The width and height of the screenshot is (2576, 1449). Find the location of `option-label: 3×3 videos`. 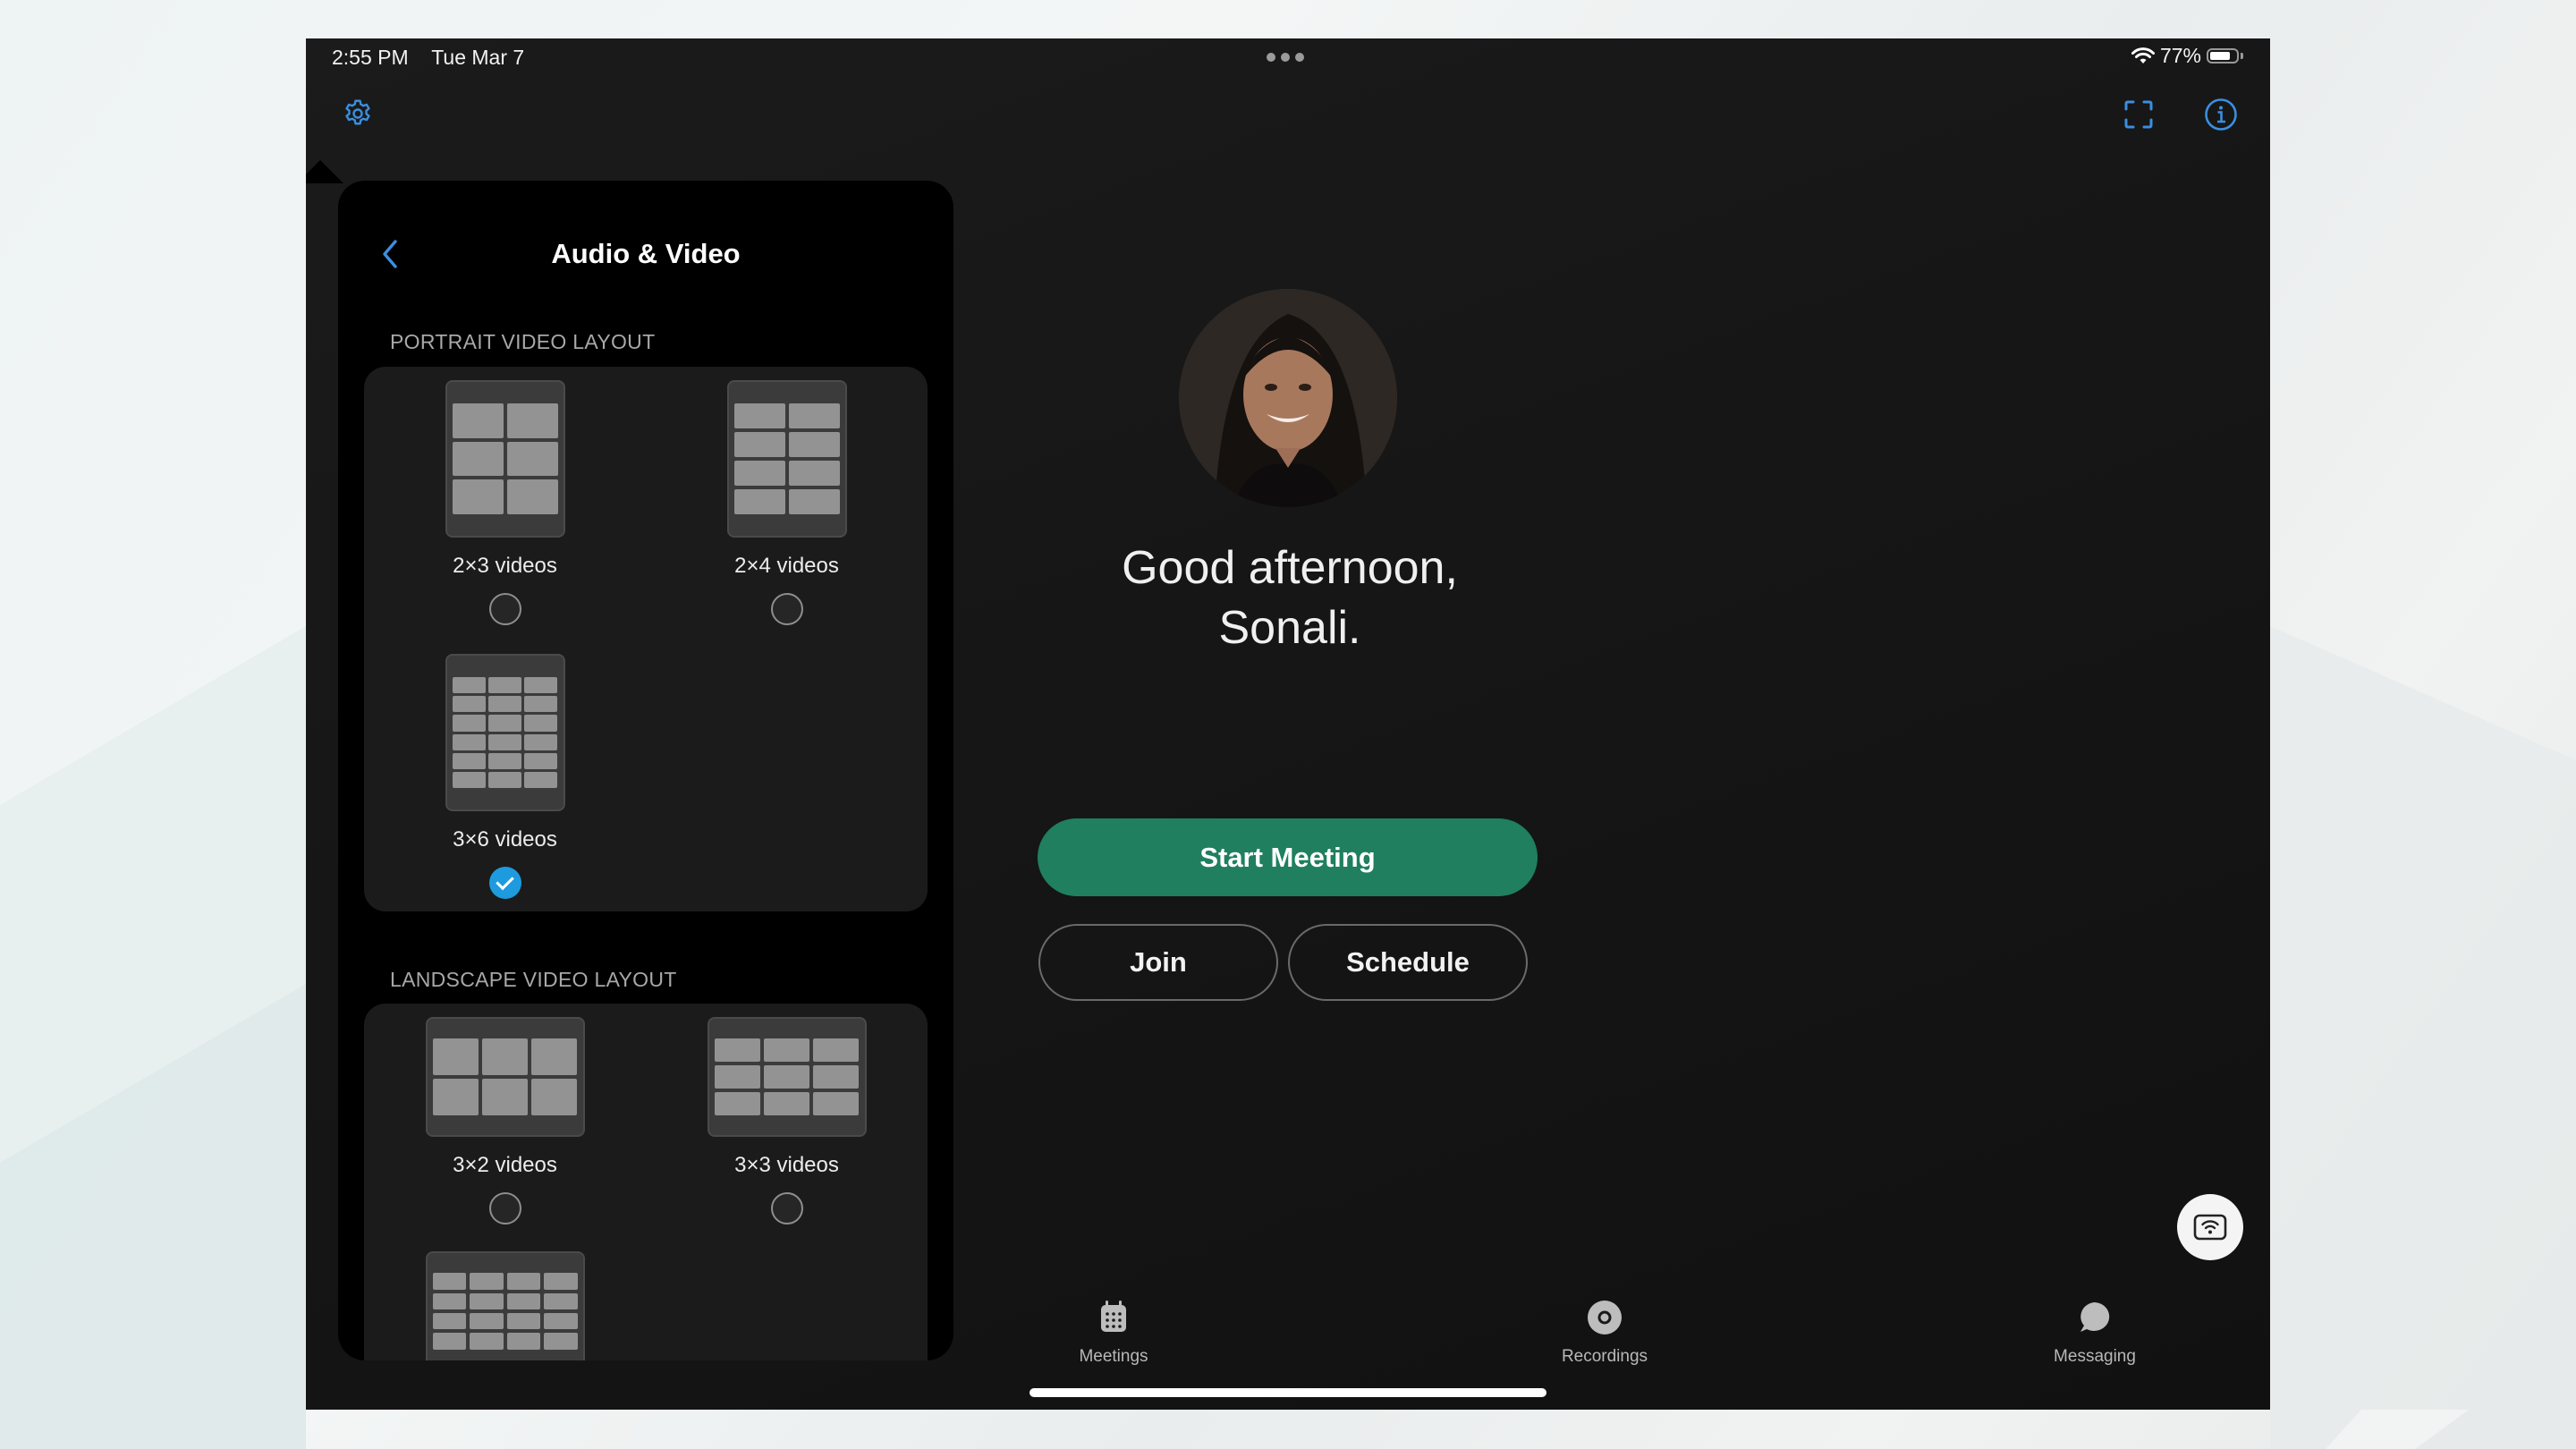

option-label: 3×3 videos is located at coordinates (786, 1165).